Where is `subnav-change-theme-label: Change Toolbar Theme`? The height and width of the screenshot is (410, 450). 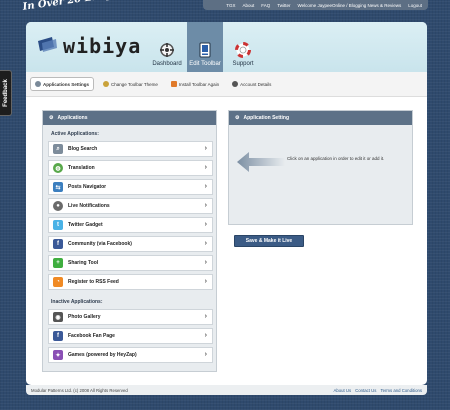
subnav-change-theme-label: Change Toolbar Theme is located at coordinates (134, 84).